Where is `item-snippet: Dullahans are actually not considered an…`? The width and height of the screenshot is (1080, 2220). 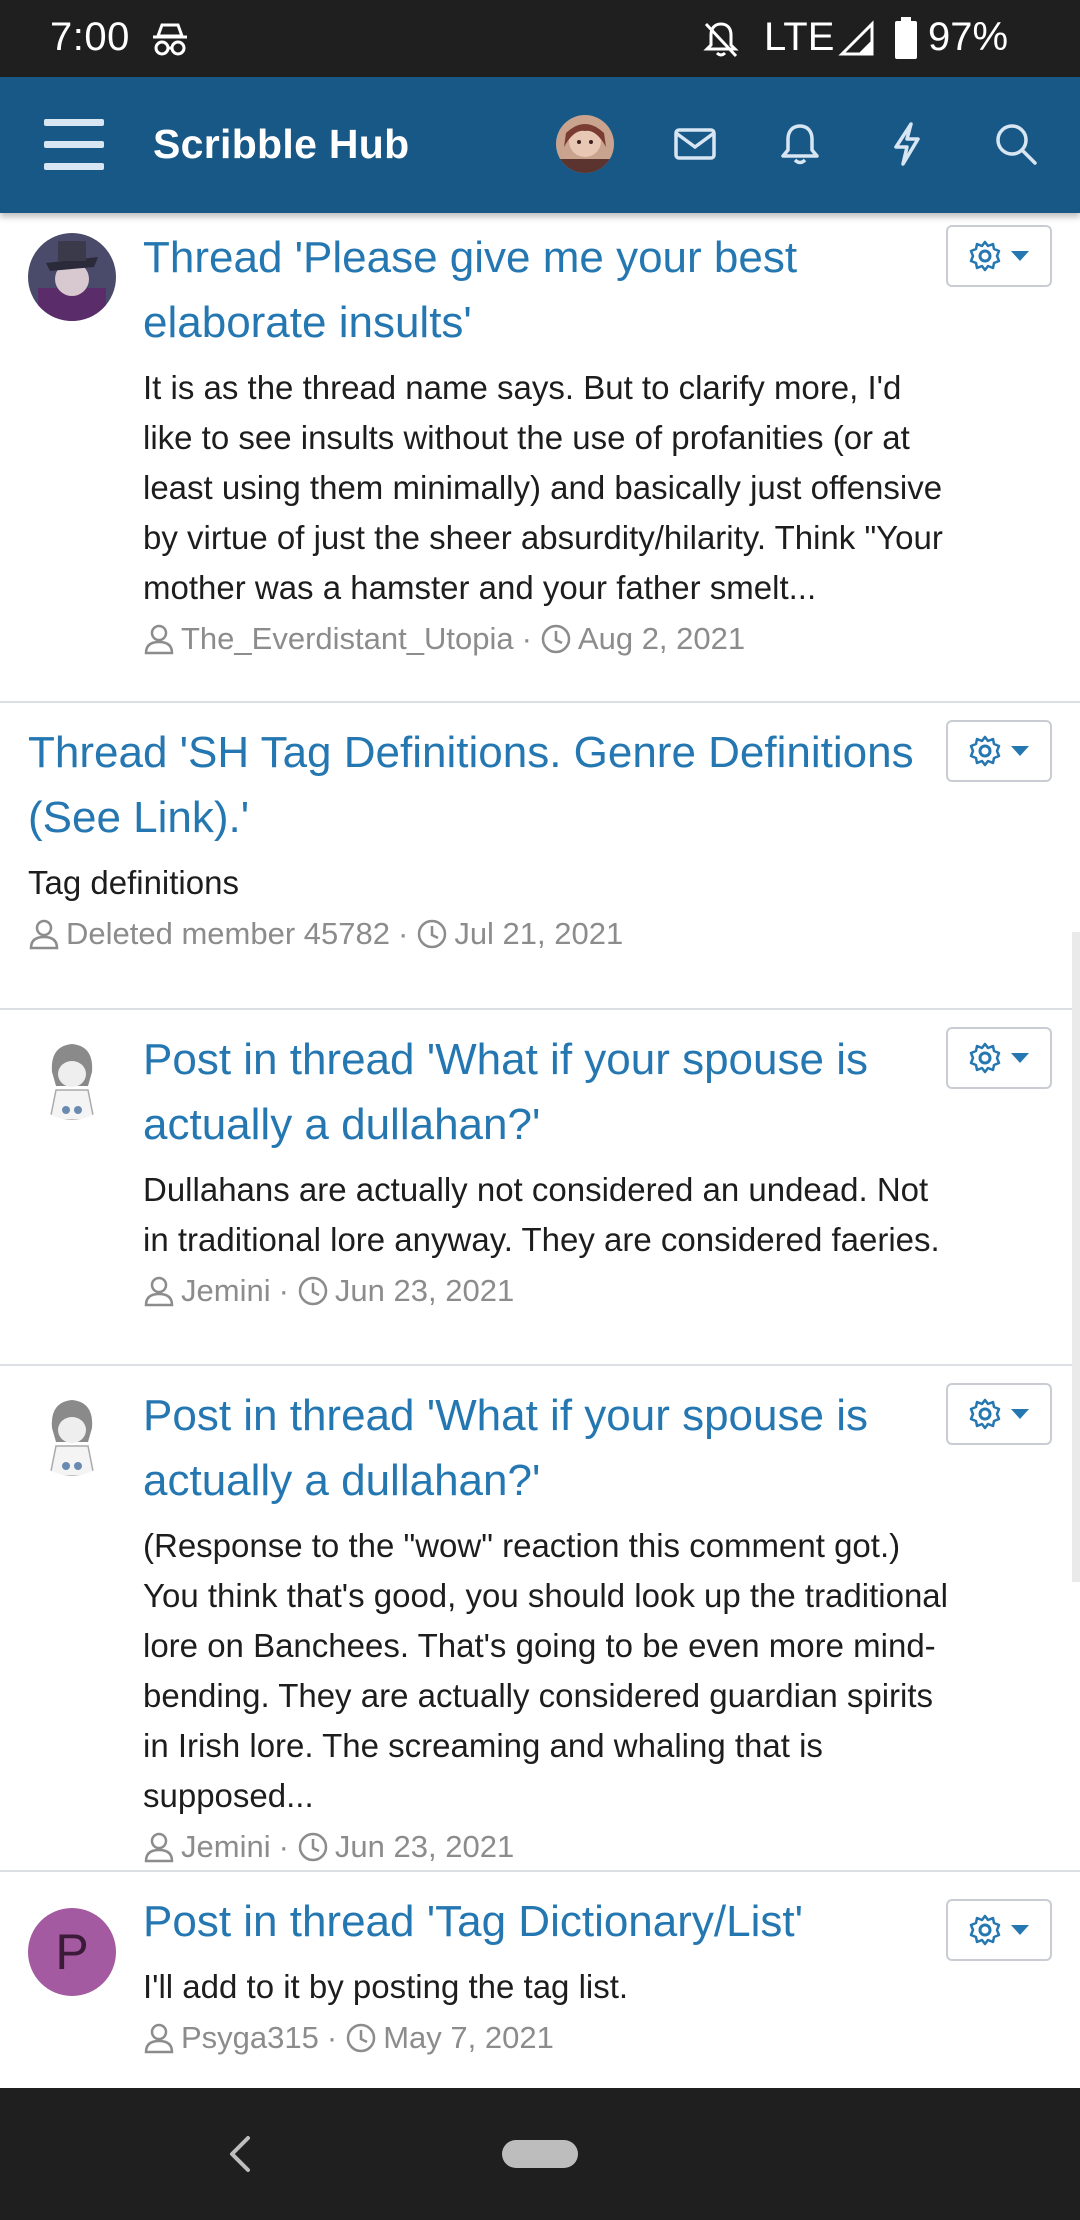 item-snippet: Dullahans are actually not considered an… is located at coordinates (541, 1214).